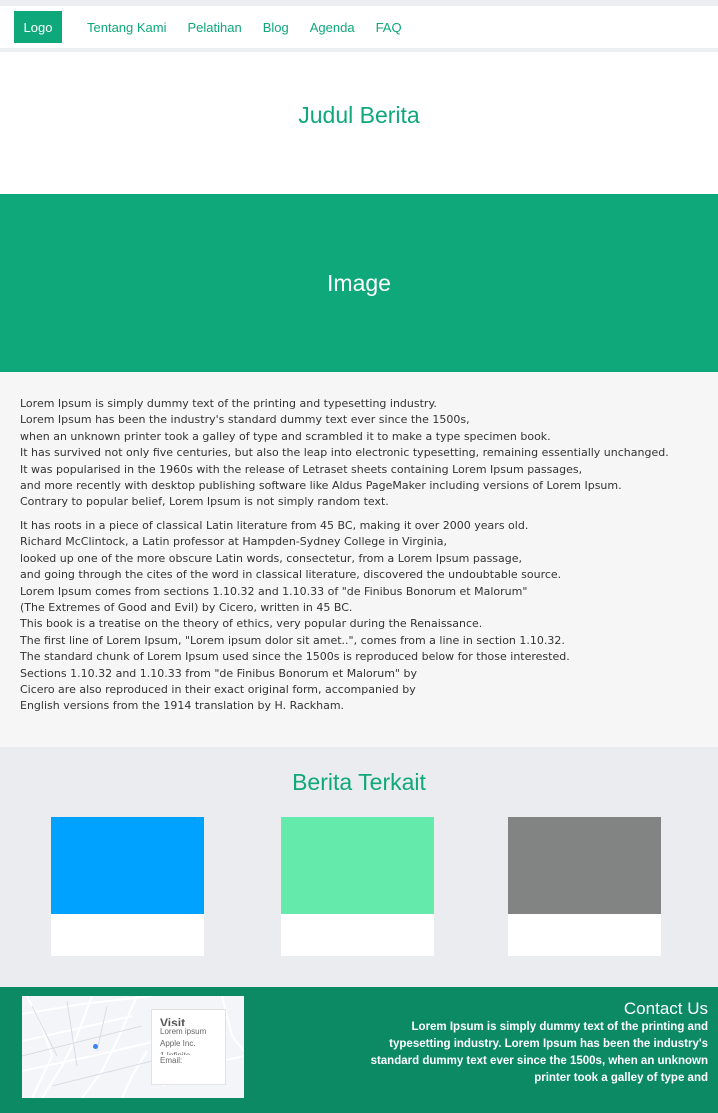 This screenshot has width=718, height=1113. What do you see at coordinates (127, 27) in the screenshot?
I see `nav-link-tentang-kami: Tentang Kami` at bounding box center [127, 27].